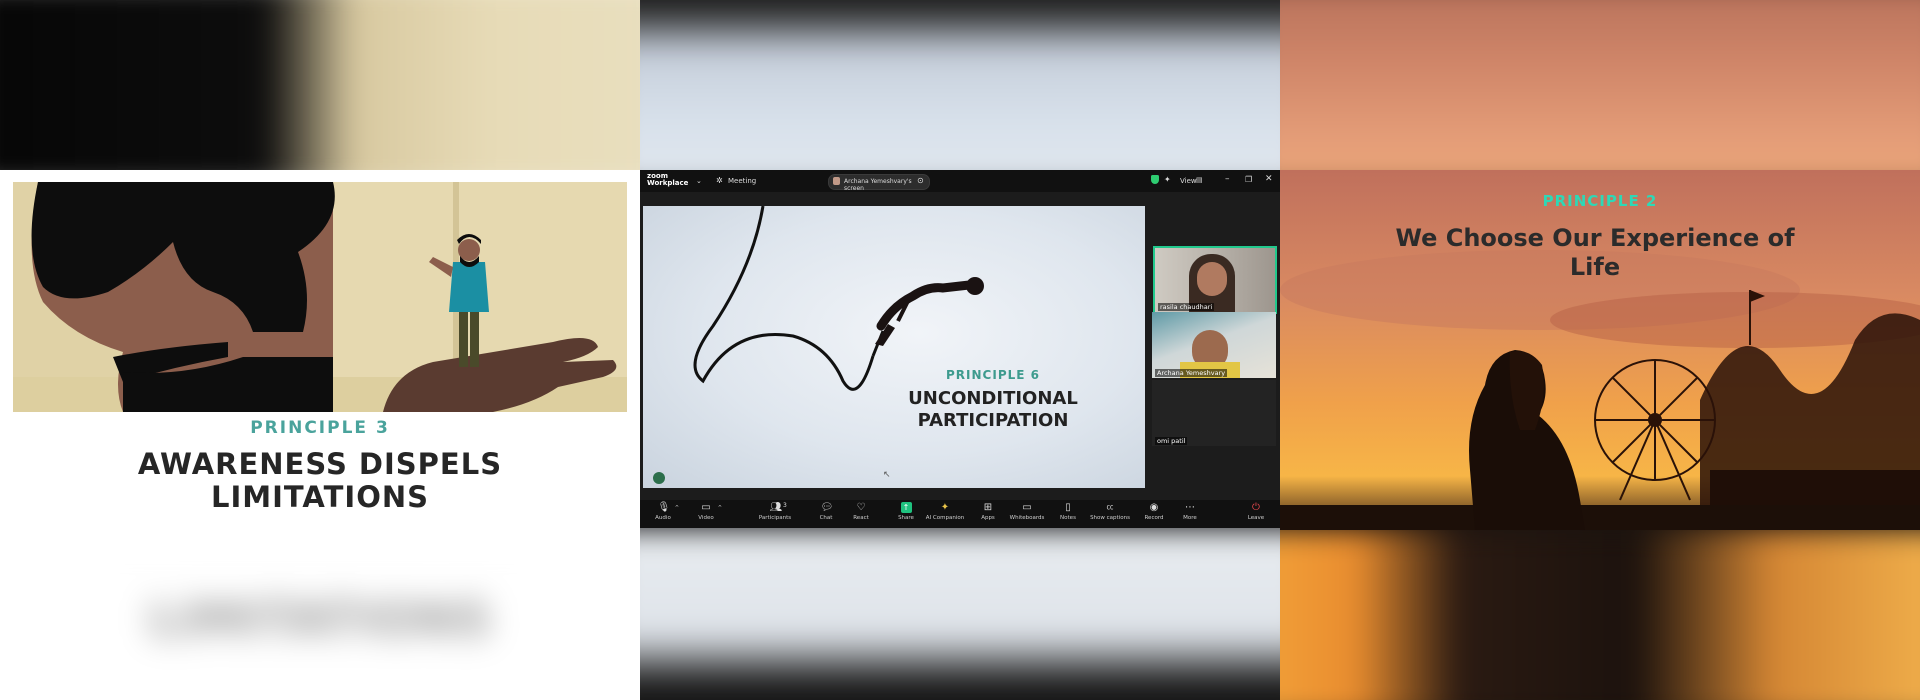 This screenshot has height=700, width=1920. I want to click on record-icon: ◉, so click(1154, 507).